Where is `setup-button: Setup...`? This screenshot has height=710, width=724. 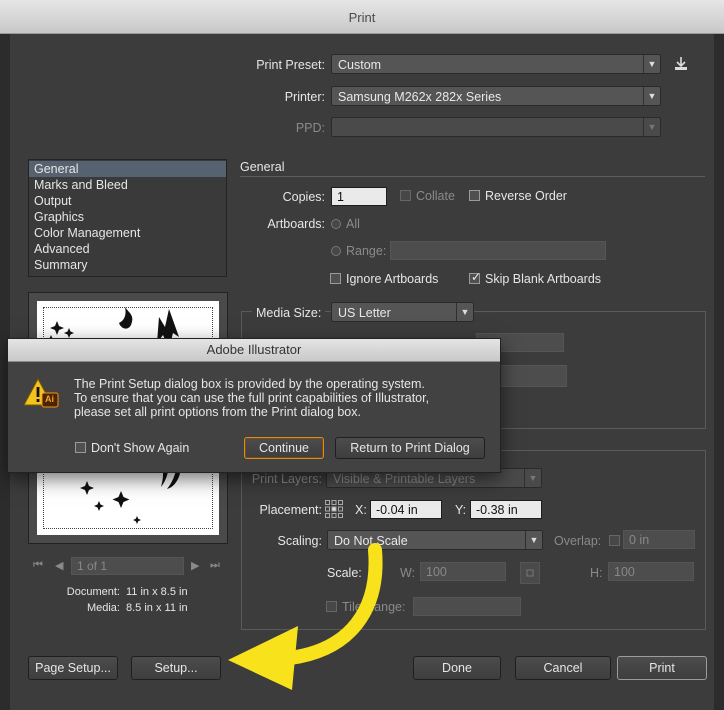 setup-button: Setup... is located at coordinates (176, 668).